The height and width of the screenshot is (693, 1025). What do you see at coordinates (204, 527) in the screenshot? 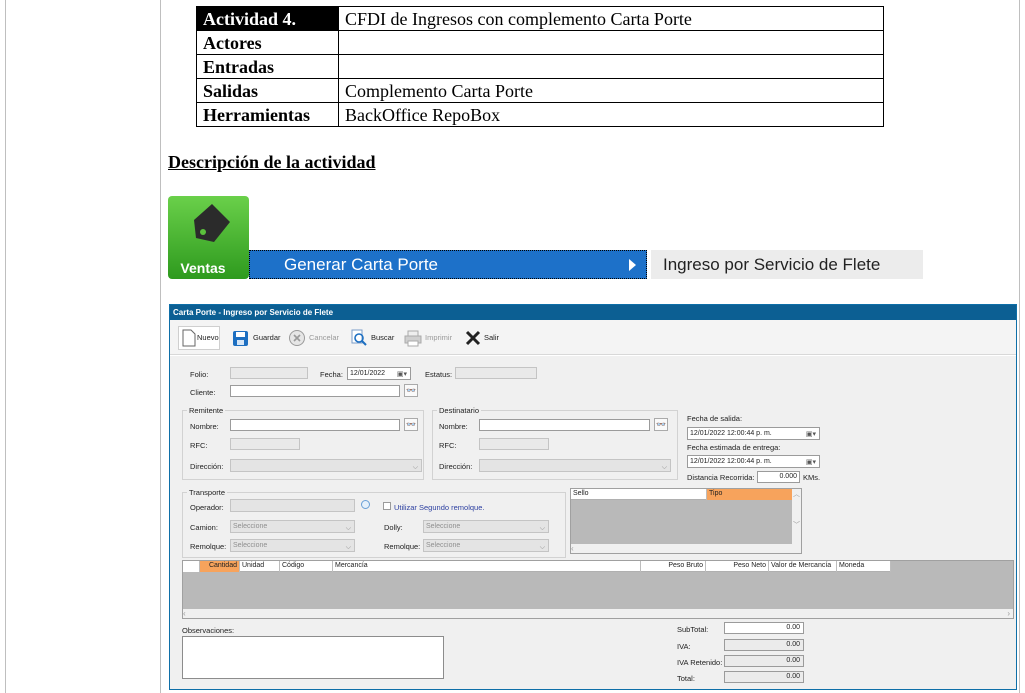
I see `camion-label: Camion:` at bounding box center [204, 527].